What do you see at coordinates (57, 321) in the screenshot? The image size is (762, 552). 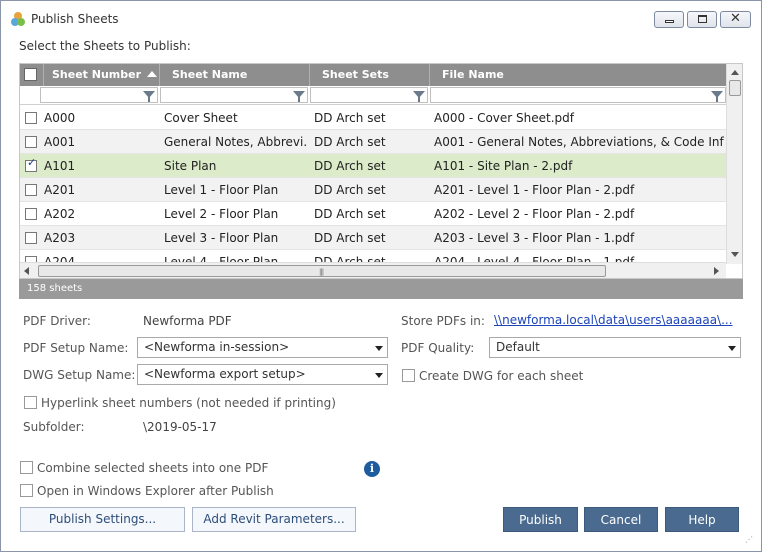 I see `pdf-driver-label: PDF Driver:` at bounding box center [57, 321].